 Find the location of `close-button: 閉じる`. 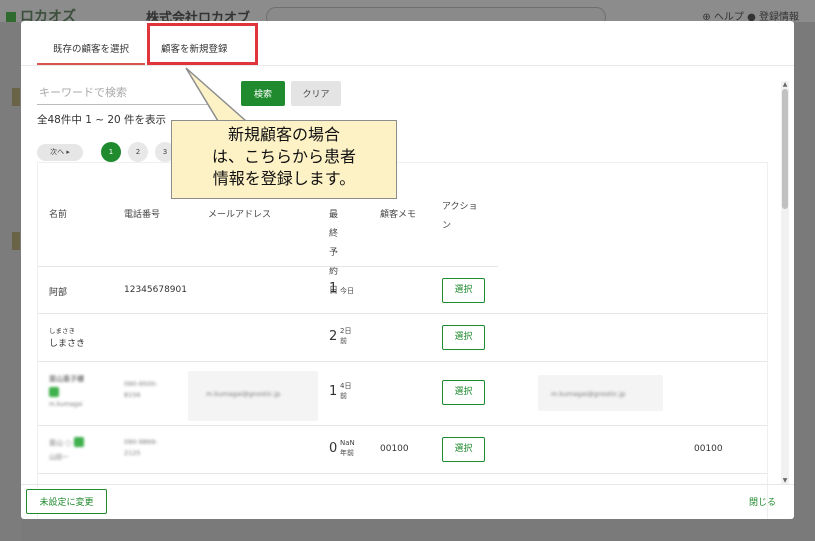

close-button: 閉じる is located at coordinates (762, 501).